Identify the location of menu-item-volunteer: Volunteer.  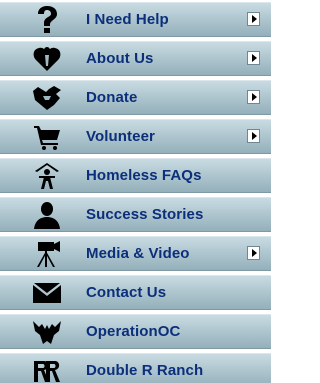
(135, 136).